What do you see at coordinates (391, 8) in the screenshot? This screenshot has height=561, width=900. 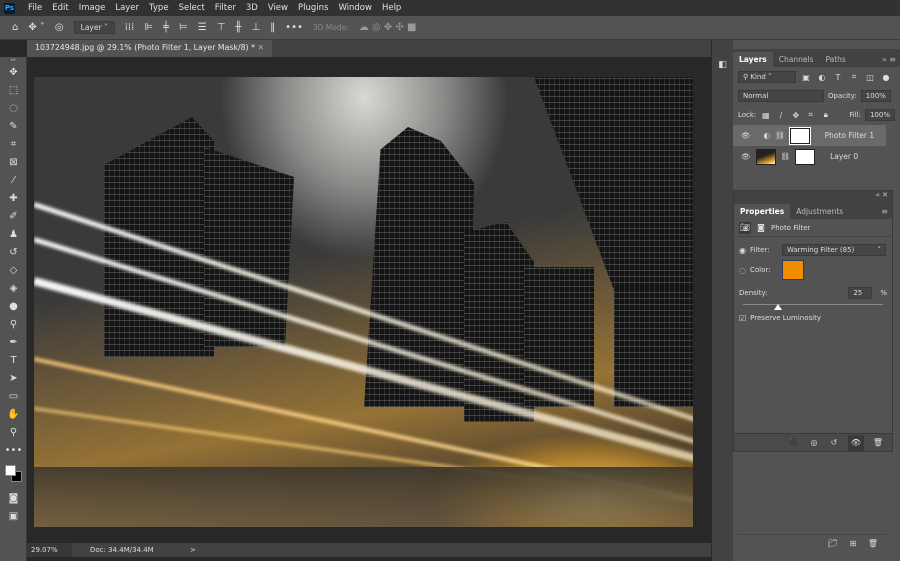 I see `menu-help: Help` at bounding box center [391, 8].